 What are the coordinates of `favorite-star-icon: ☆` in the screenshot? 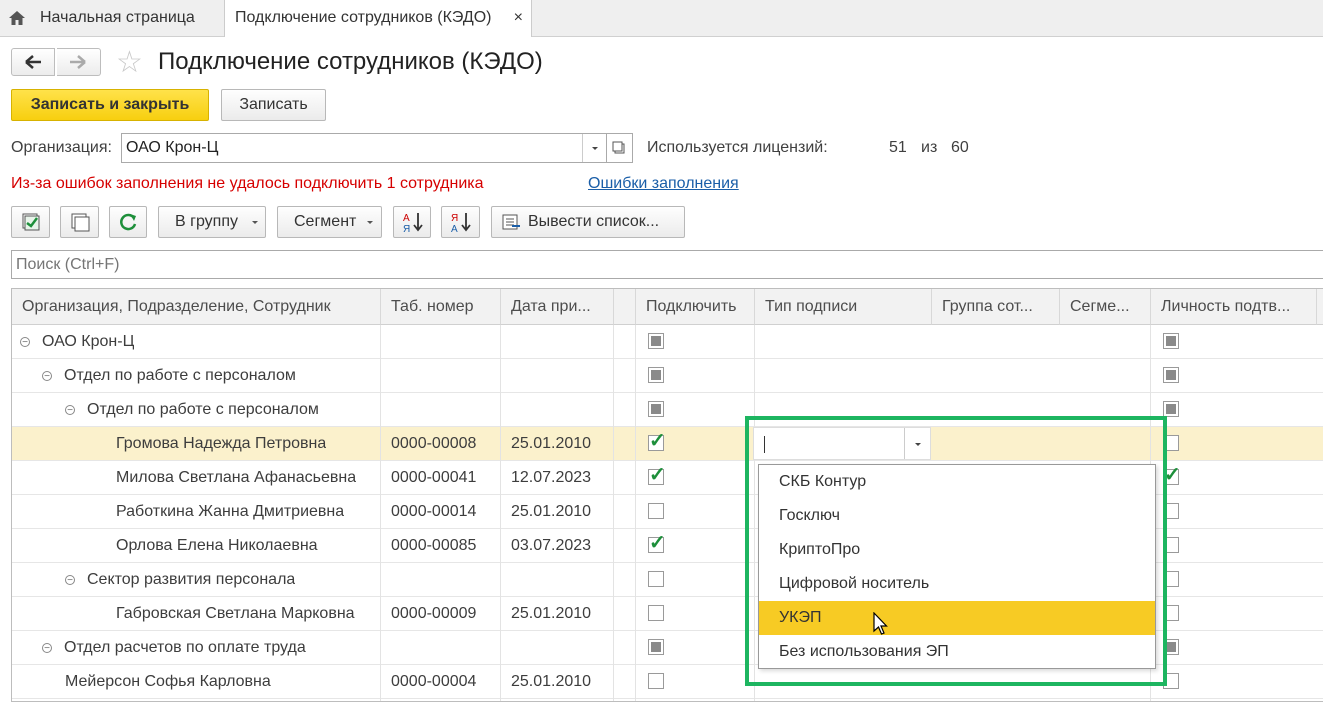 It's located at (129, 63).